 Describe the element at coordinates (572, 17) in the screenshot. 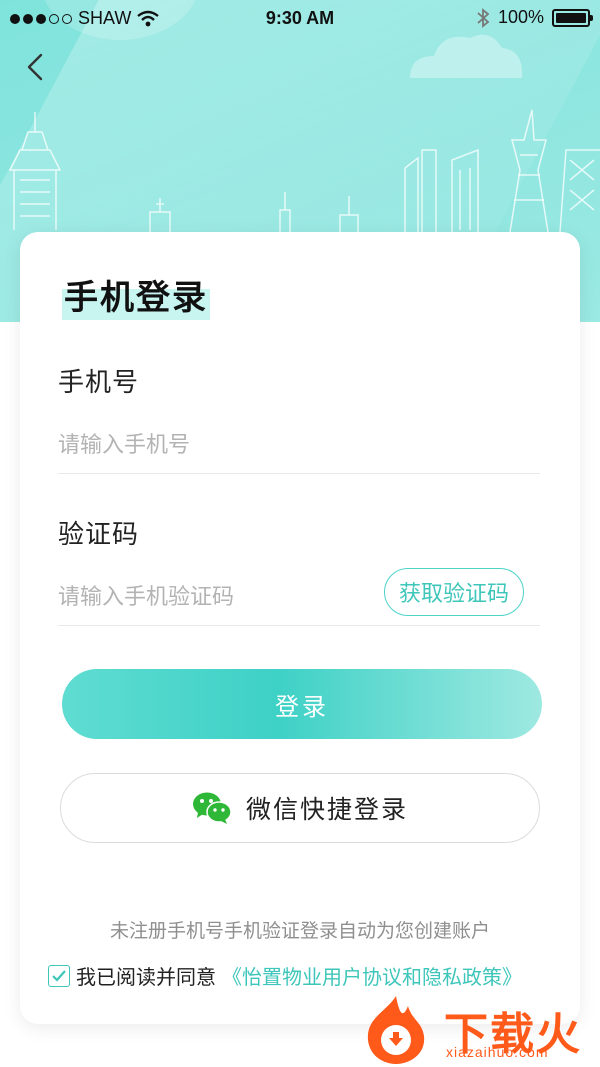

I see `battery-icon` at that location.